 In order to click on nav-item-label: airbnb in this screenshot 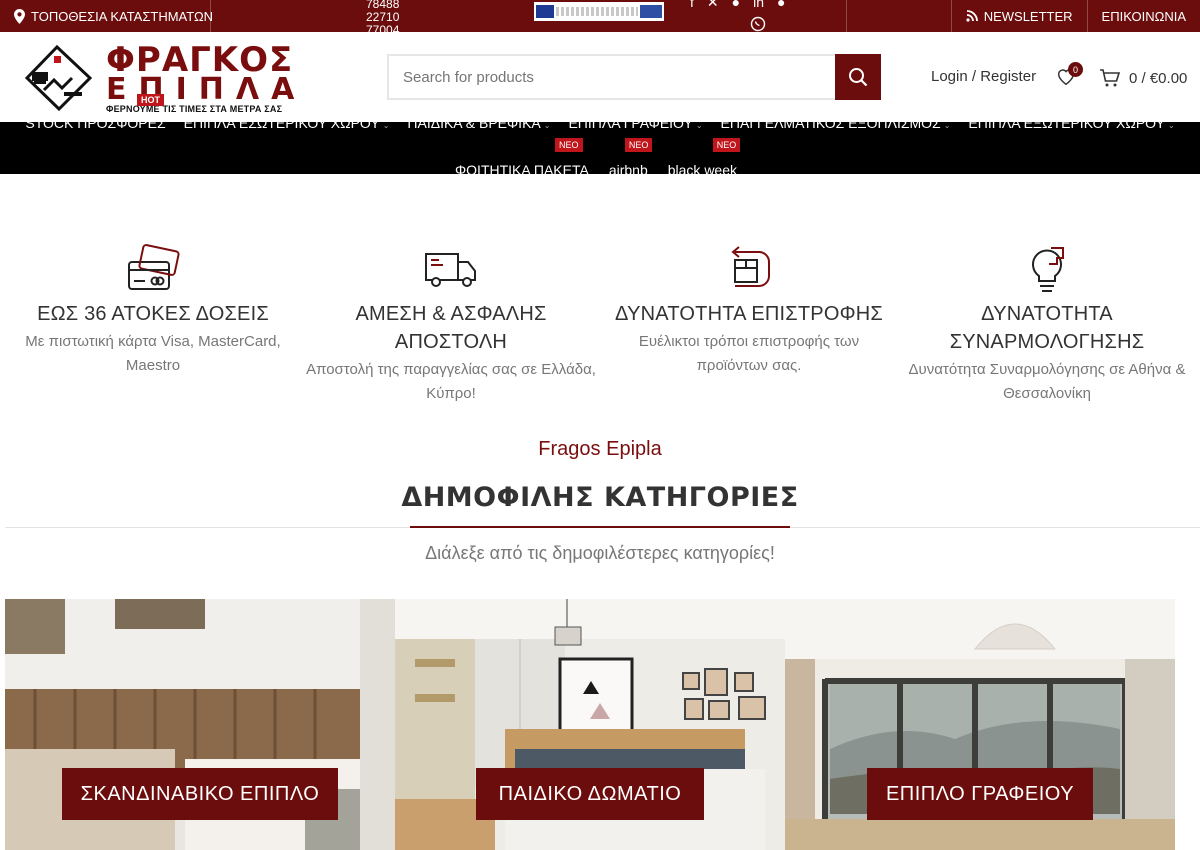, I will do `click(628, 168)`.